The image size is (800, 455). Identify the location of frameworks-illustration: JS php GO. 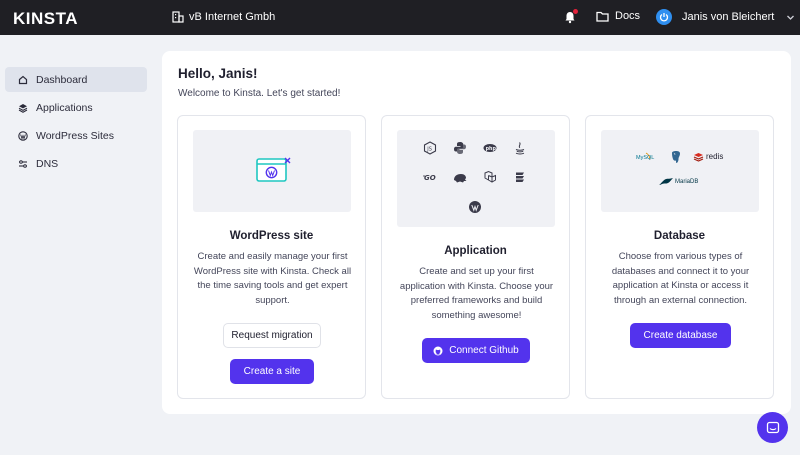
(476, 178).